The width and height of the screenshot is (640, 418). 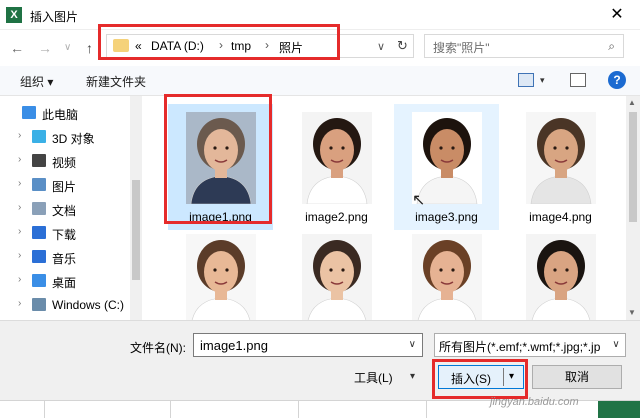 I want to click on sidebar-item-label: 桌面, so click(x=64, y=283).